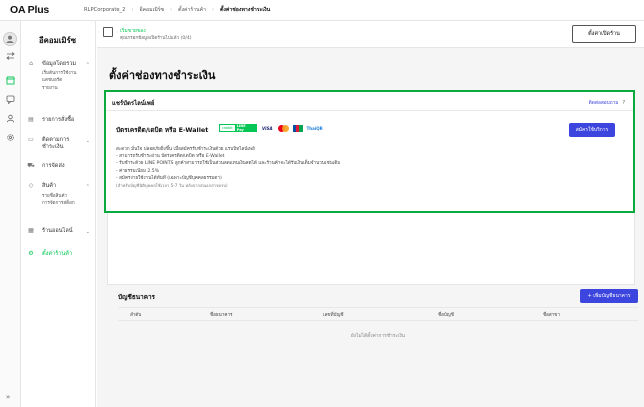 The image size is (644, 407). I want to click on banner-subtitle: คุณกรอกข้อมูลเปิดร้านไปแล้ว (0/4), so click(156, 38).